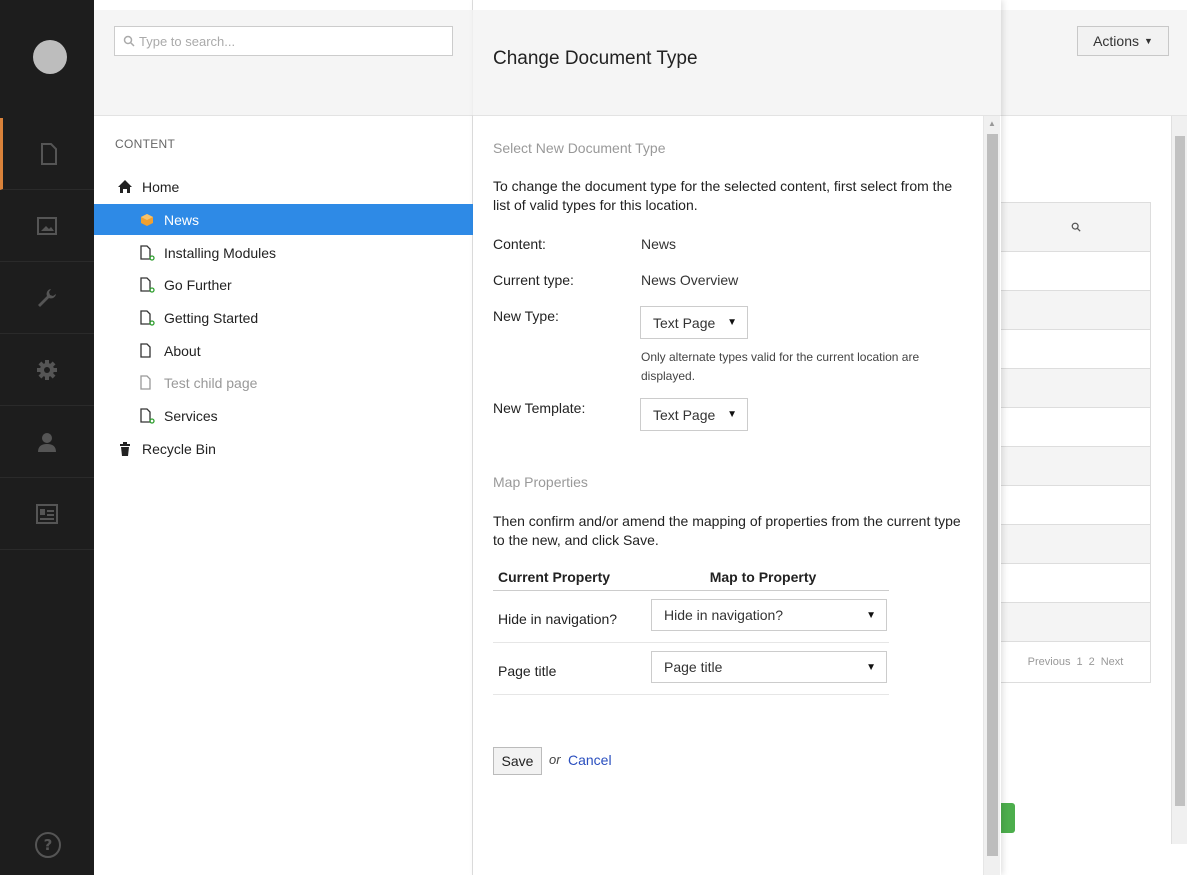 The image size is (1187, 875). I want to click on section-rail: ?, so click(47, 437).